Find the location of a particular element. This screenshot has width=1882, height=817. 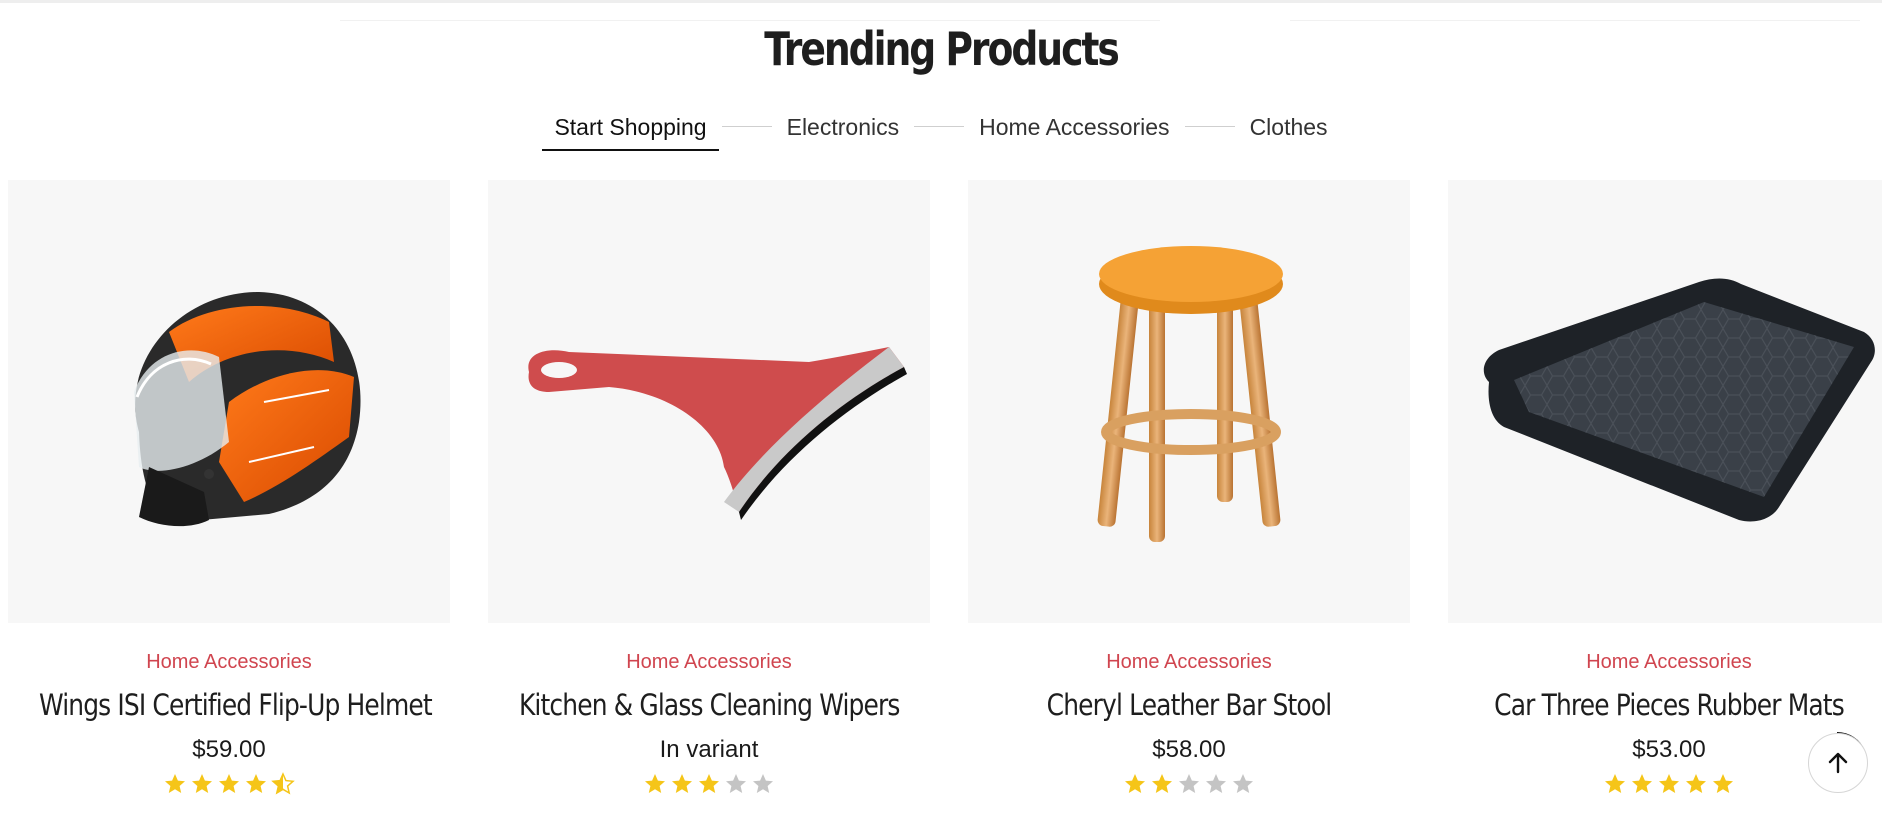

product-name: Kitchen & Glass Cleaning Wipers is located at coordinates (709, 705).